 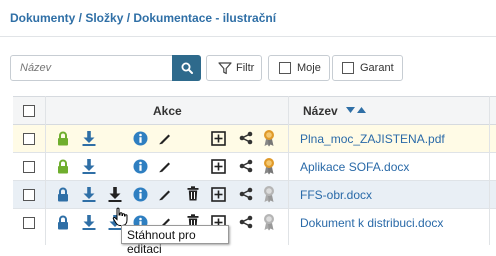 What do you see at coordinates (254, 139) in the screenshot?
I see `table-row: Plna_moc_ZAJISTENA.pdf` at bounding box center [254, 139].